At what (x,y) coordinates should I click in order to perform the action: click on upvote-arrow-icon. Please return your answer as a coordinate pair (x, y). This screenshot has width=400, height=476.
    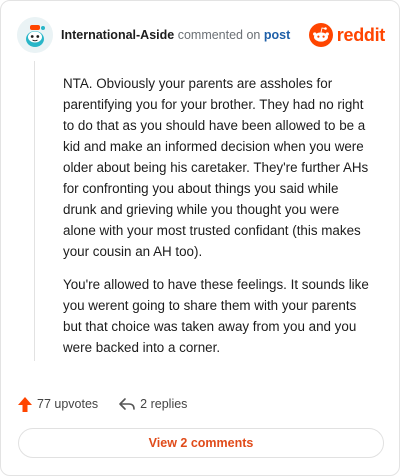
    Looking at the image, I should click on (25, 404).